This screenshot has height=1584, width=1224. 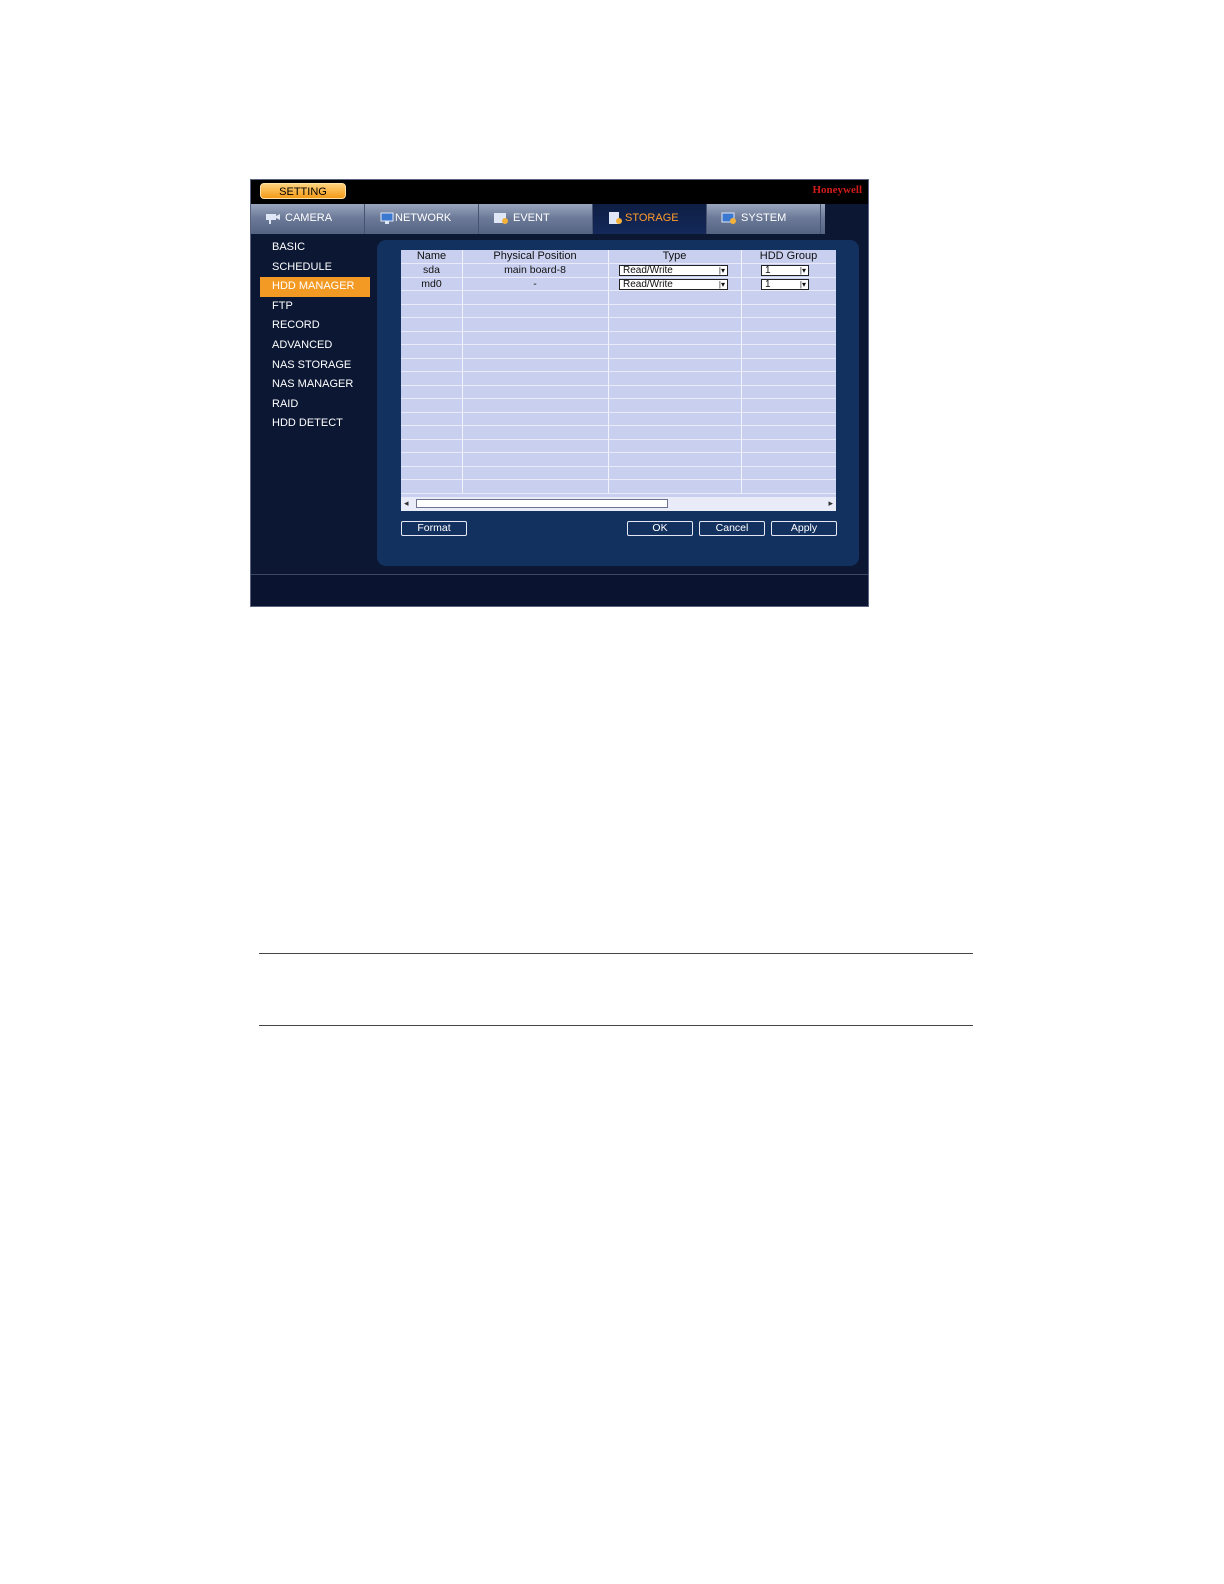 I want to click on event-icon, so click(x=501, y=218).